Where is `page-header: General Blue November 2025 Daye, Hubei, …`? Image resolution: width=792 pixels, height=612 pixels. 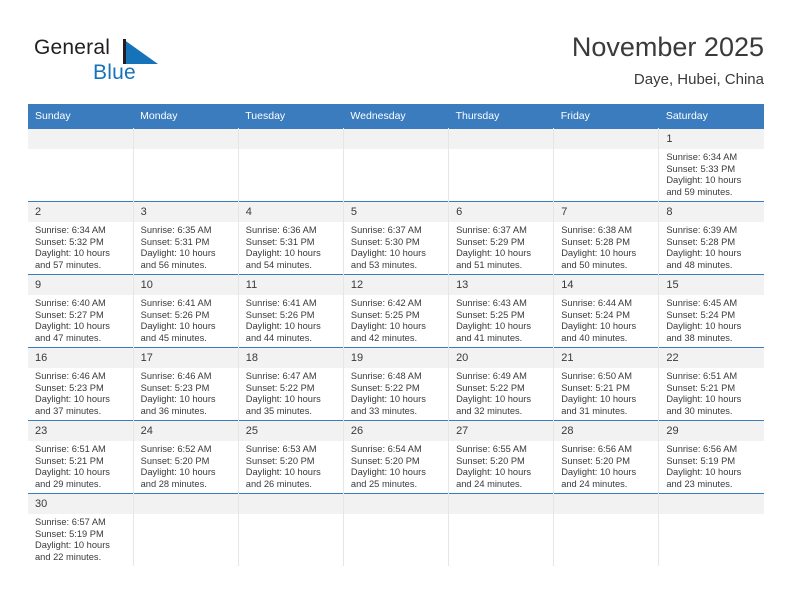
page-header: General Blue November 2025 Daye, Hubei, … is located at coordinates (396, 65).